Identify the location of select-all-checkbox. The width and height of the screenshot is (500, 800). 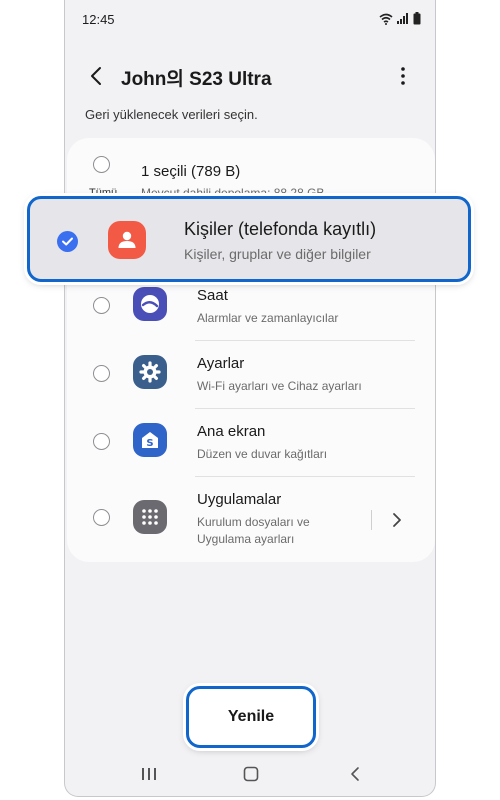
(101, 164).